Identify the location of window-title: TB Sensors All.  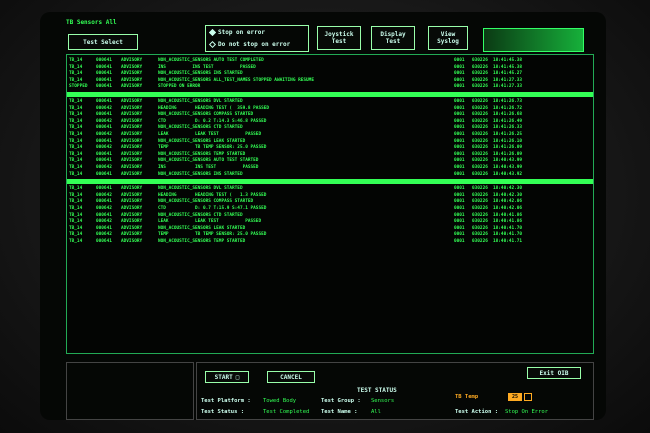
(91, 22).